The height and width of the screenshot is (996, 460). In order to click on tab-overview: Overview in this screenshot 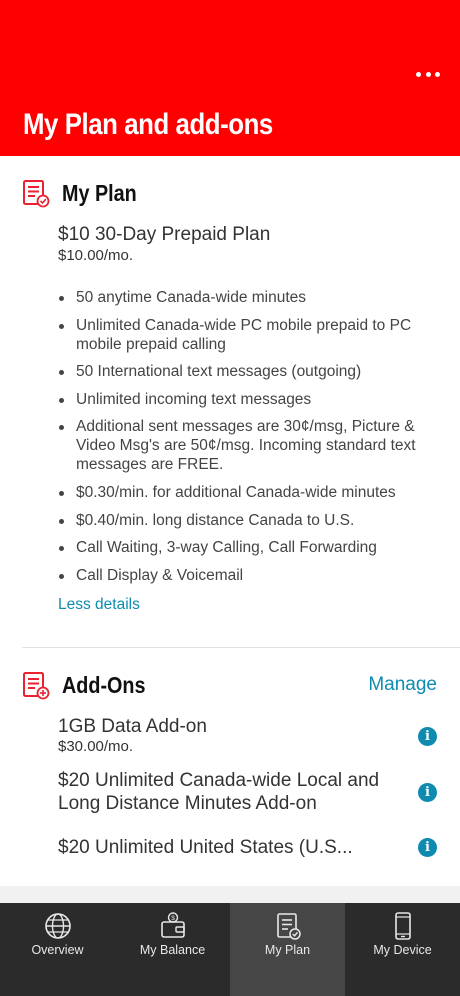, I will do `click(57, 949)`.